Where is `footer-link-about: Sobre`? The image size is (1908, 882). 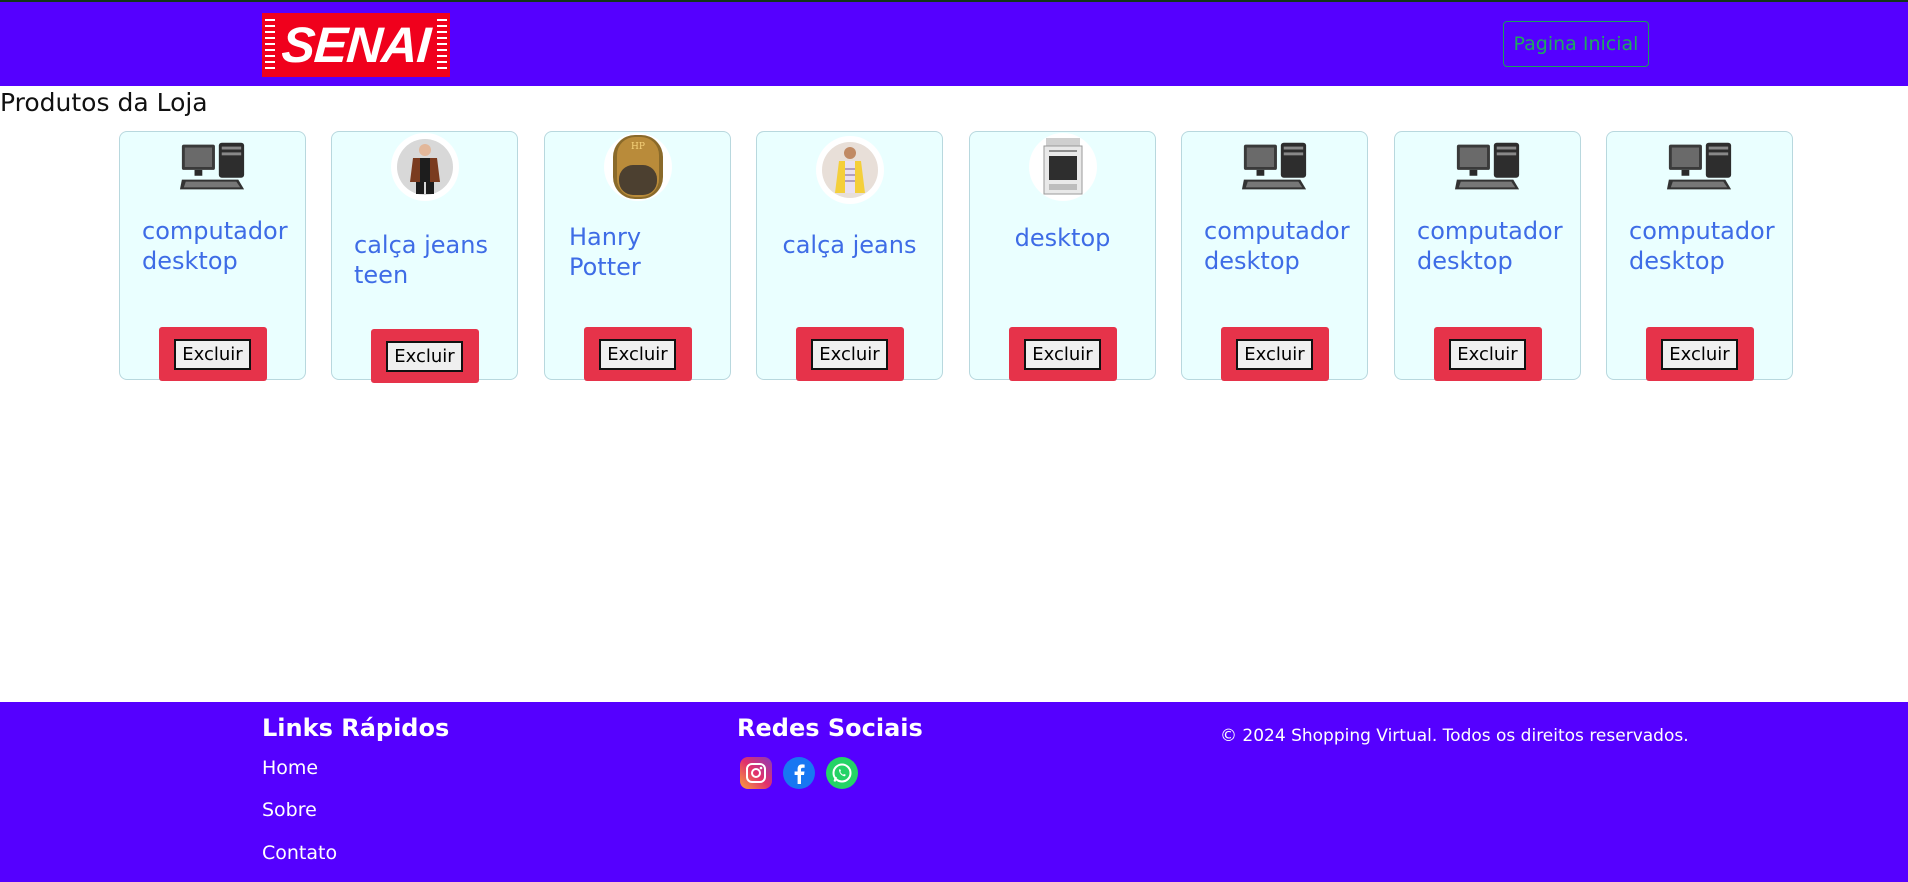 footer-link-about: Sobre is located at coordinates (289, 810).